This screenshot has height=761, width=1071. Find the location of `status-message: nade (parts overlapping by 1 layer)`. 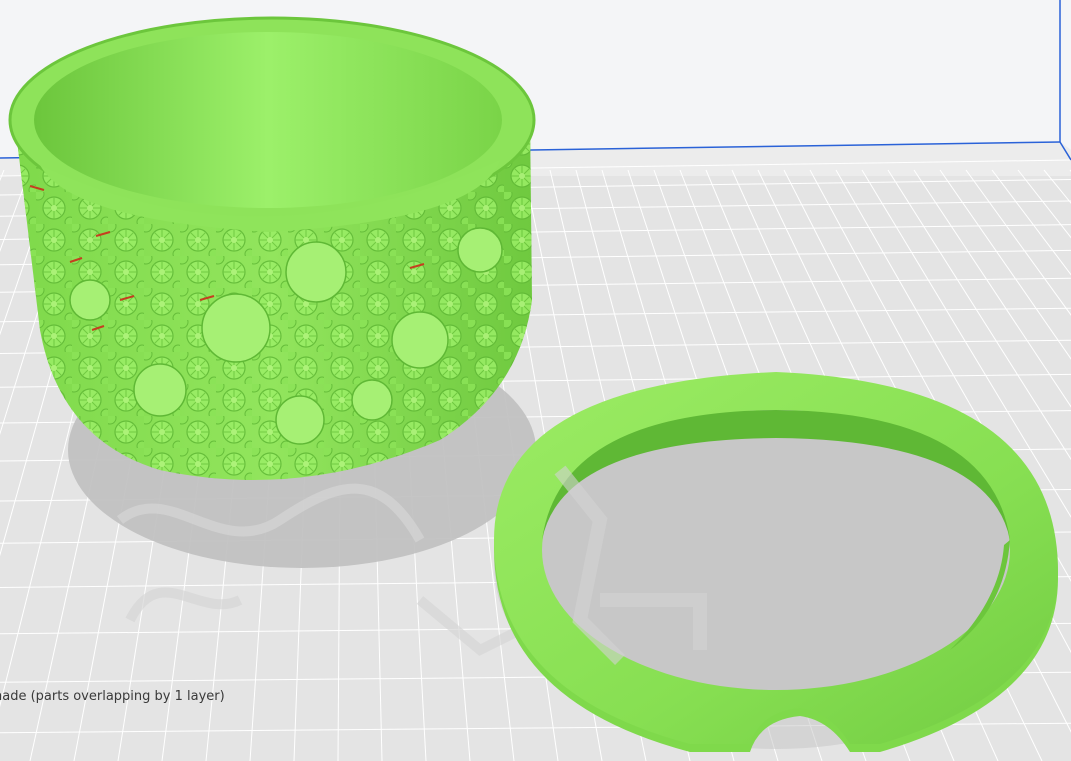

status-message: nade (parts overlapping by 1 layer) is located at coordinates (112, 696).